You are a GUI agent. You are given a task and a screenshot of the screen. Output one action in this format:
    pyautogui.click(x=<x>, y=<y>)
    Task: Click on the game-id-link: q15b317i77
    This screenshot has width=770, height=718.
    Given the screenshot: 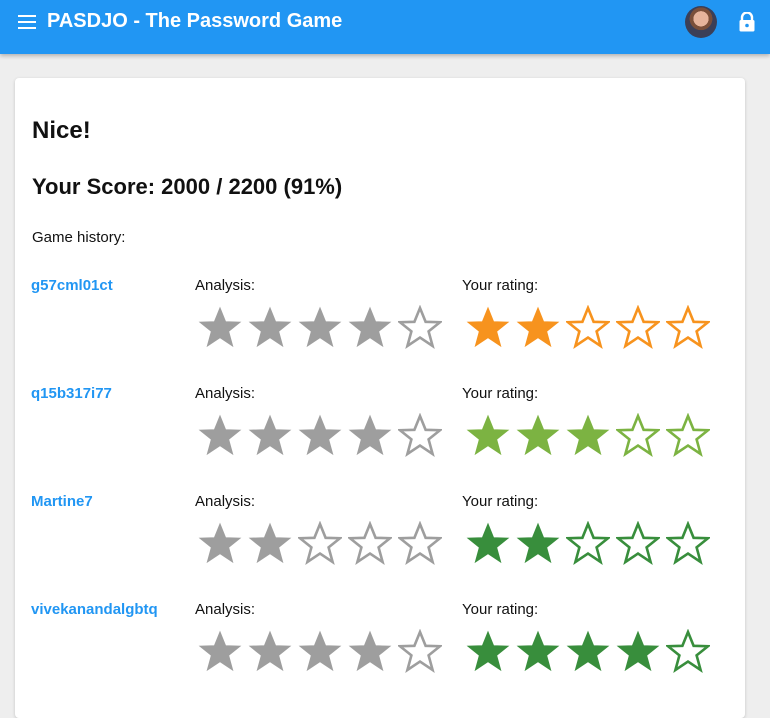 What is the action you would take?
    pyautogui.click(x=71, y=393)
    